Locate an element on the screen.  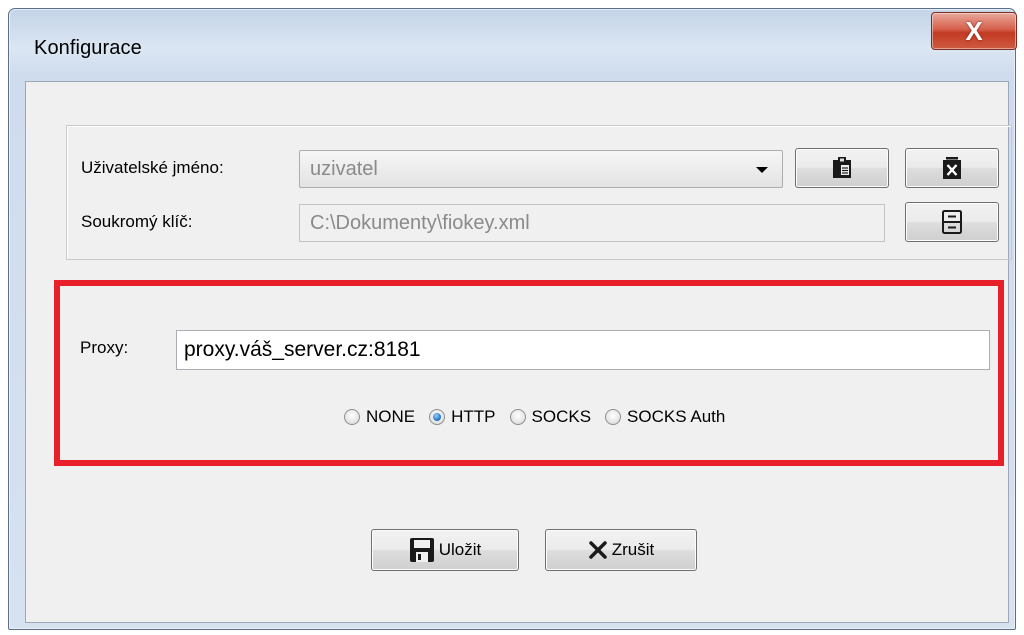
delete-document-icon is located at coordinates (952, 168).